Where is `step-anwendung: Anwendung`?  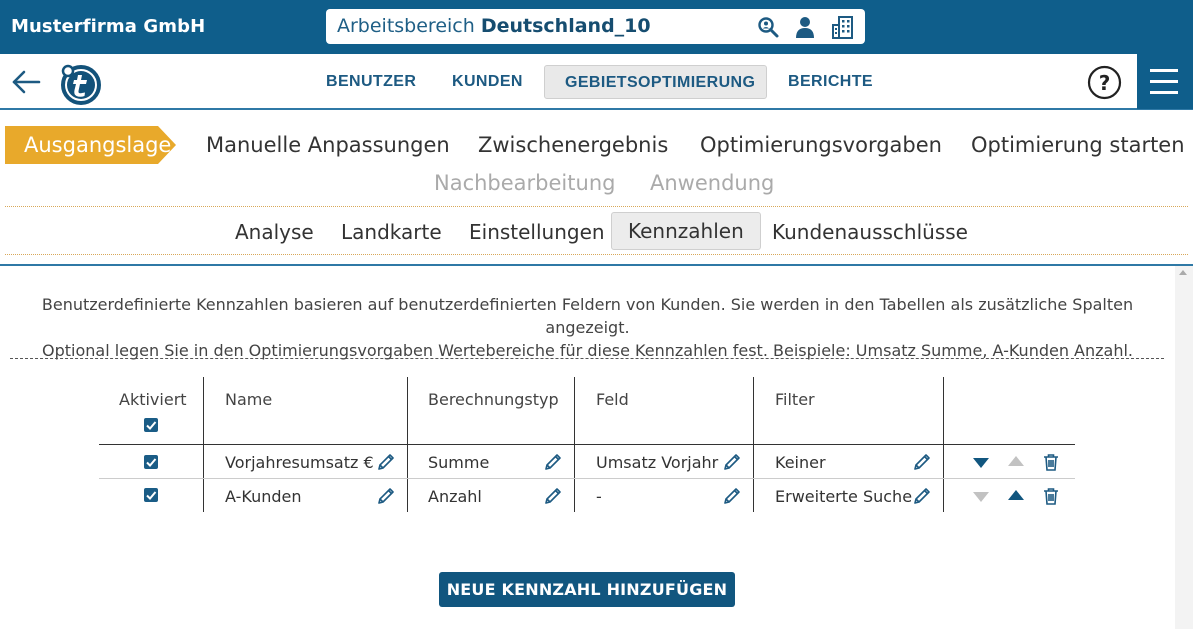 step-anwendung: Anwendung is located at coordinates (712, 183).